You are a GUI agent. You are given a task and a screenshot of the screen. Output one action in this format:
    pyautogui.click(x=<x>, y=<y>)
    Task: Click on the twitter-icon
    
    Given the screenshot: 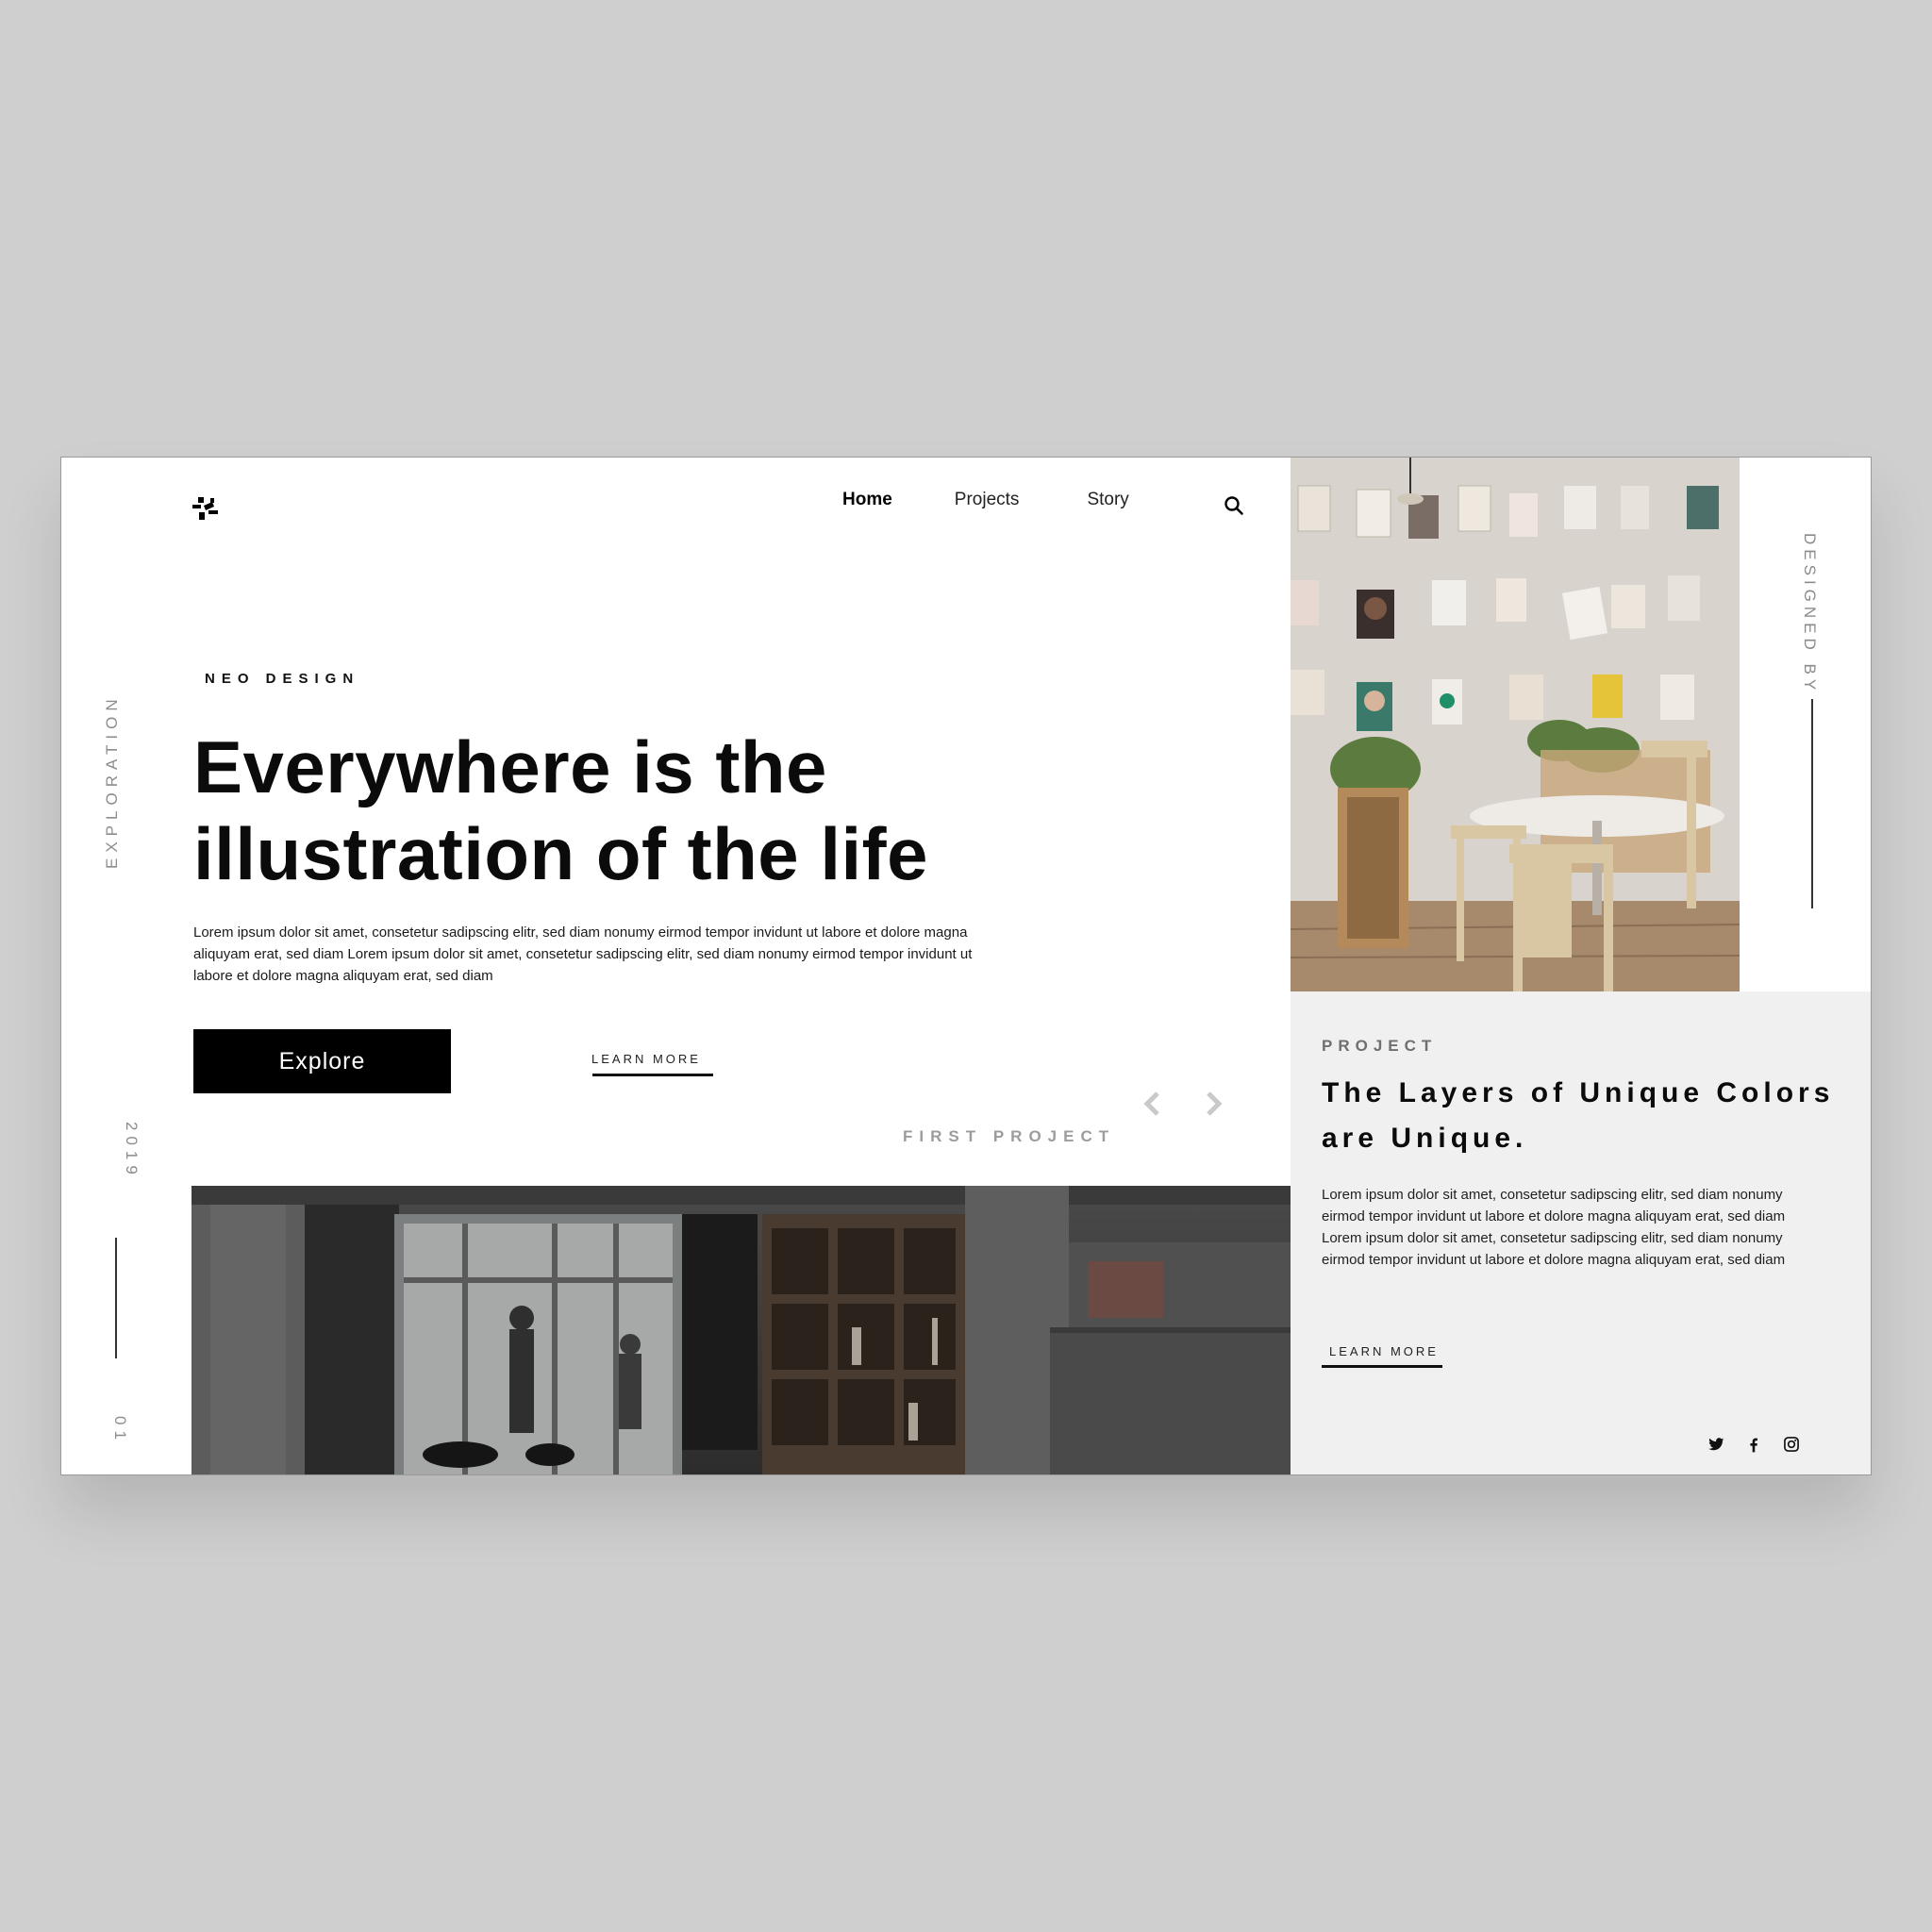 What is the action you would take?
    pyautogui.click(x=1716, y=1444)
    